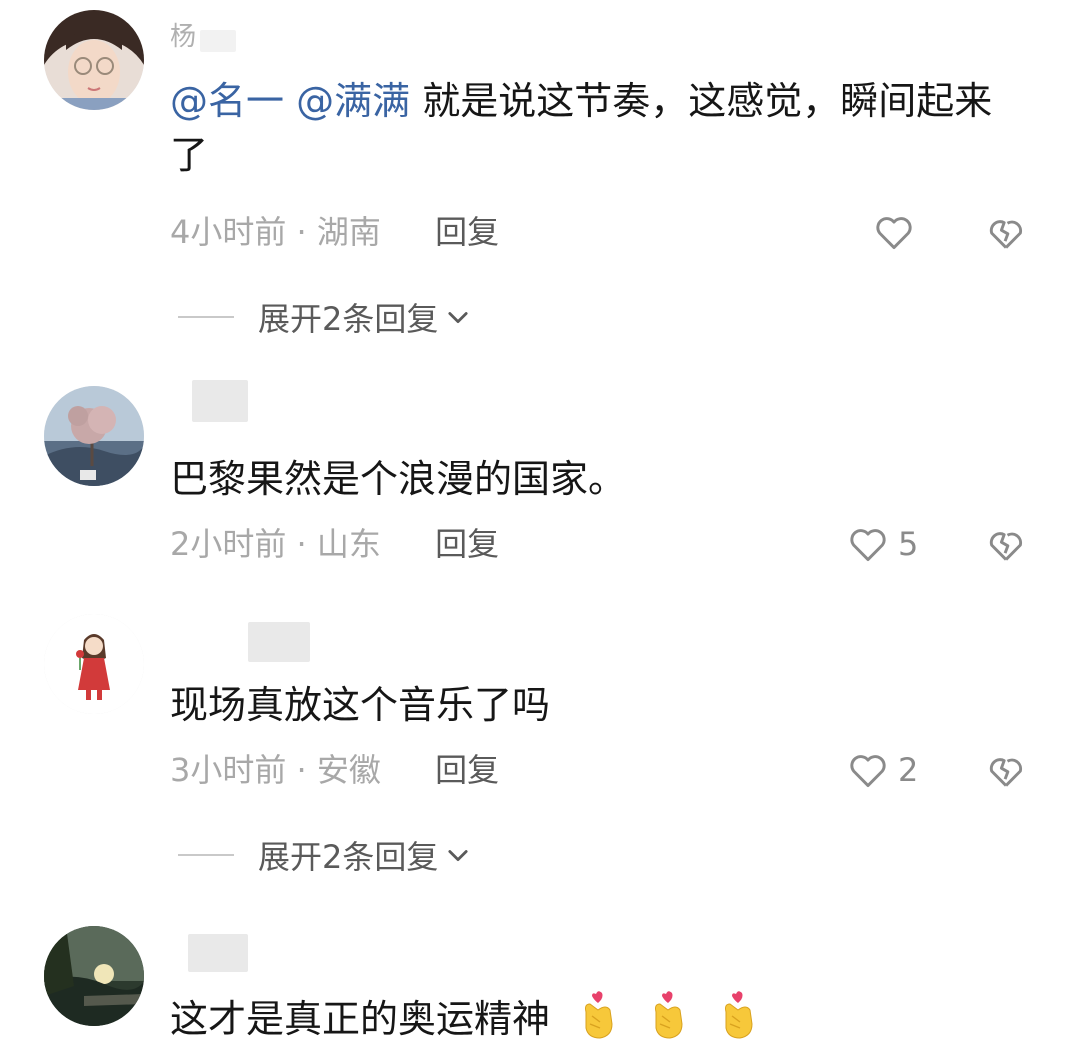 This screenshot has width=1080, height=1056. I want to click on comment-body: 就是说这节奏，这感觉，瞬间起来了, so click(581, 128).